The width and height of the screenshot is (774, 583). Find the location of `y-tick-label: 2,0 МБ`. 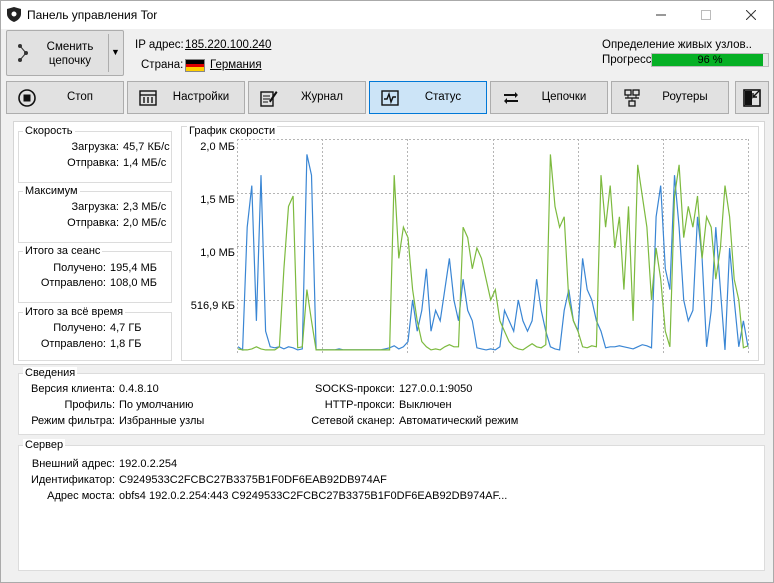

y-tick-label: 2,0 МБ is located at coordinates (217, 147).